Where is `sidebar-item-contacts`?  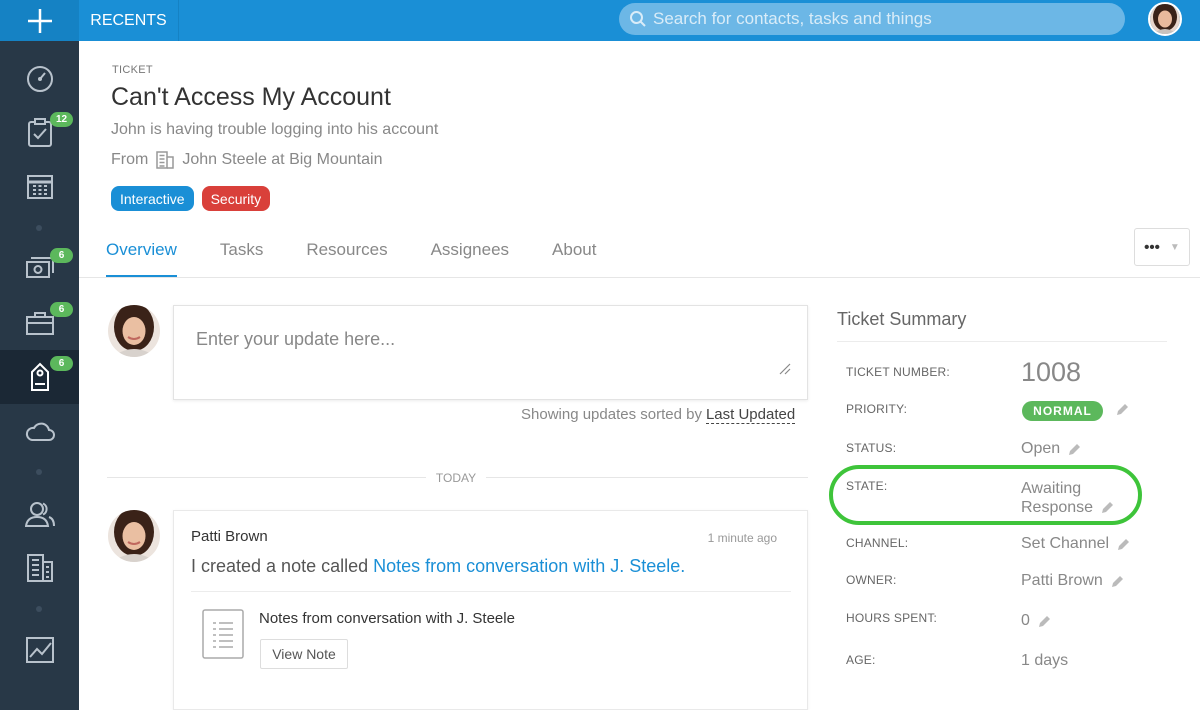 sidebar-item-contacts is located at coordinates (39, 514).